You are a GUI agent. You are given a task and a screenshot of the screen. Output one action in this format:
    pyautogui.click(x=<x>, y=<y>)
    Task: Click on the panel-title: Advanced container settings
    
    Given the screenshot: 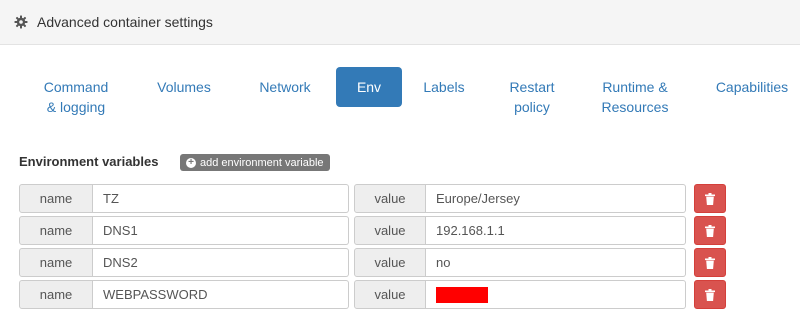 What is the action you would take?
    pyautogui.click(x=125, y=22)
    